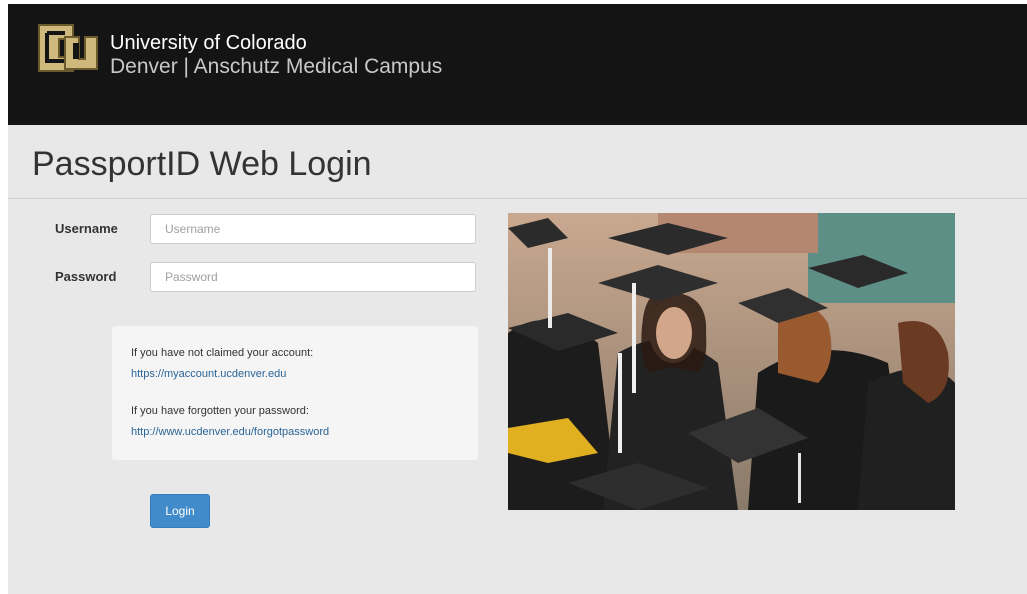 The width and height of the screenshot is (1027, 594). I want to click on cu-logo-icon, so click(68, 48).